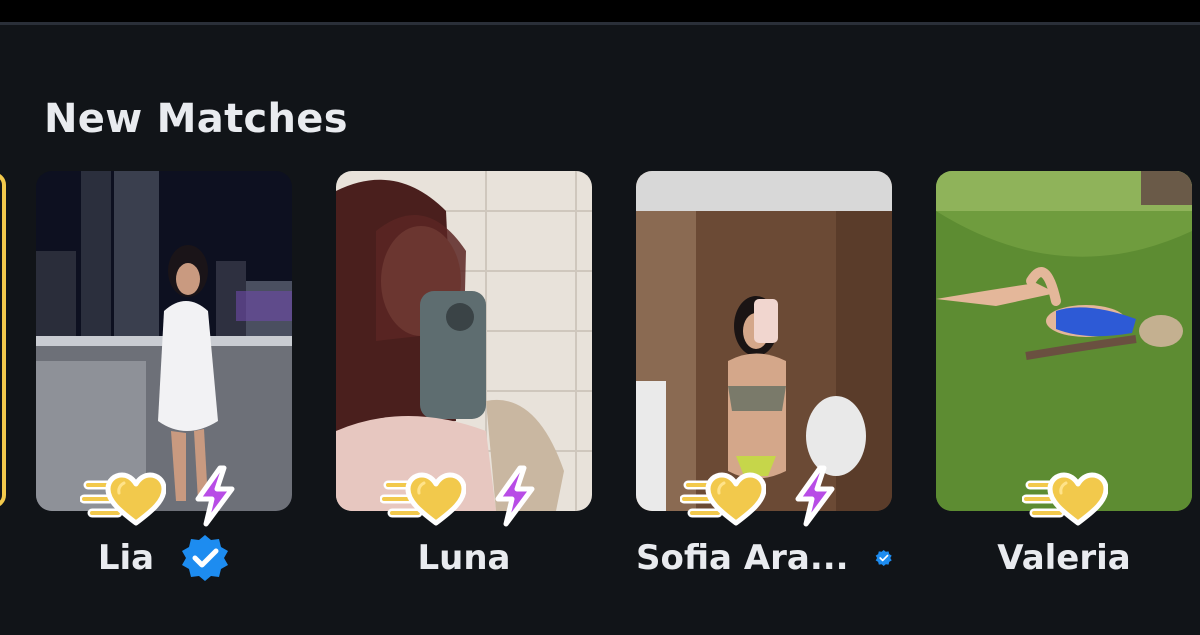 The image size is (1200, 635). I want to click on match-card-valeria: Valeria, so click(1064, 377).